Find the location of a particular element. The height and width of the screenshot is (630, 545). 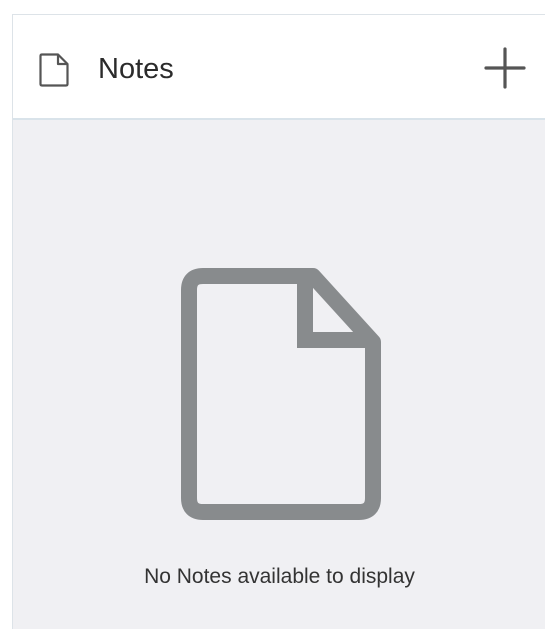

page-title: Notes is located at coordinates (136, 69).